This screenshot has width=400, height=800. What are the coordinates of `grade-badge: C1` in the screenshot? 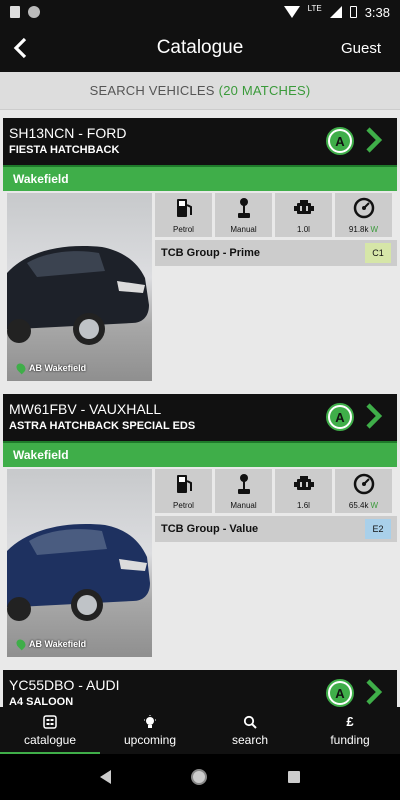 It's located at (378, 253).